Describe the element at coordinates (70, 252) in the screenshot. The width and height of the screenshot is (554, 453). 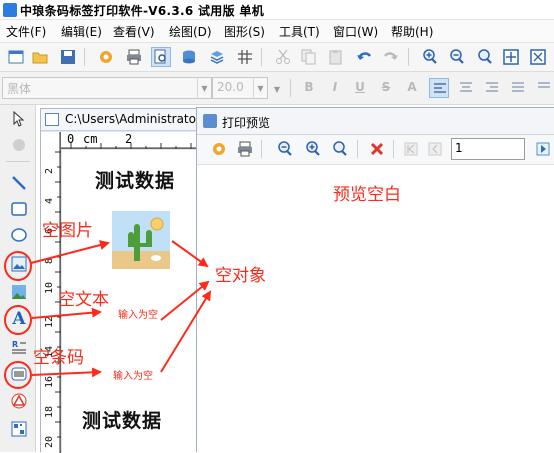
I see `arrow-image` at that location.